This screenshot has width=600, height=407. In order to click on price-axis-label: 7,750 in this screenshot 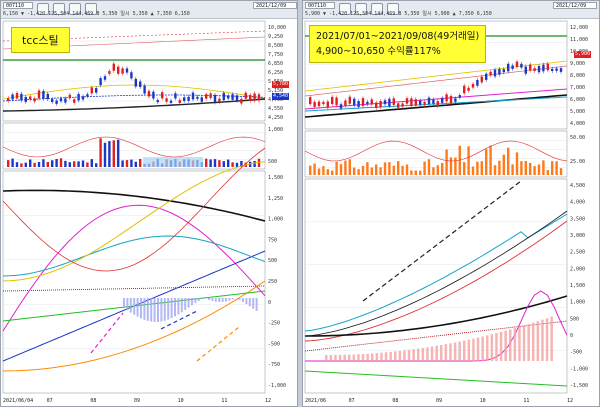, I will do `click(275, 55)`.